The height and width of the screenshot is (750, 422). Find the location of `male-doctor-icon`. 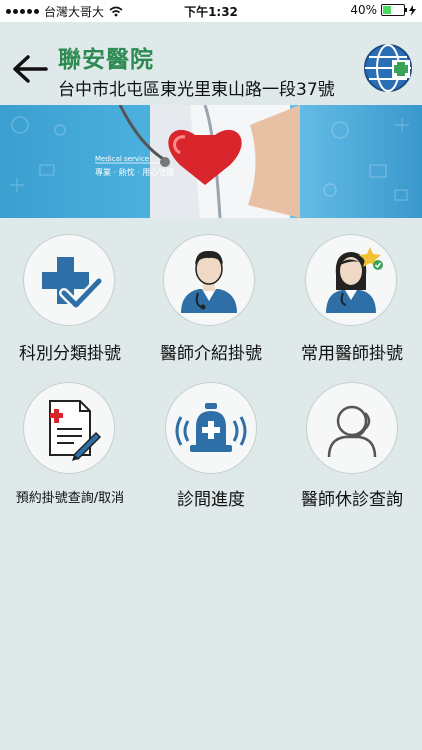

male-doctor-icon is located at coordinates (209, 281).